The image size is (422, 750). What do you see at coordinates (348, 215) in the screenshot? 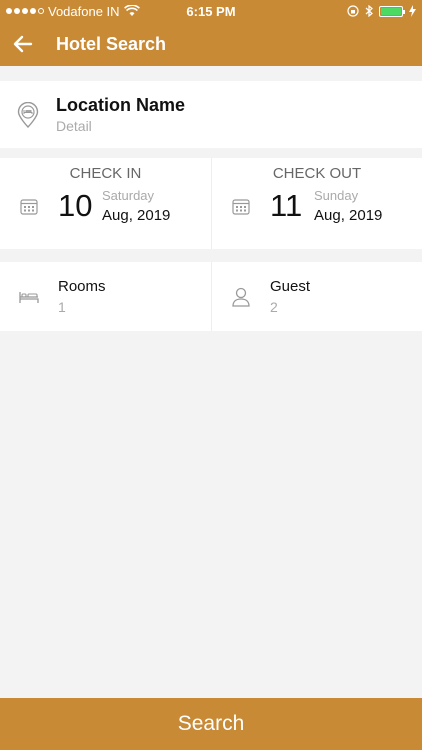
I see `check-out-month-year: Aug, 2019` at bounding box center [348, 215].